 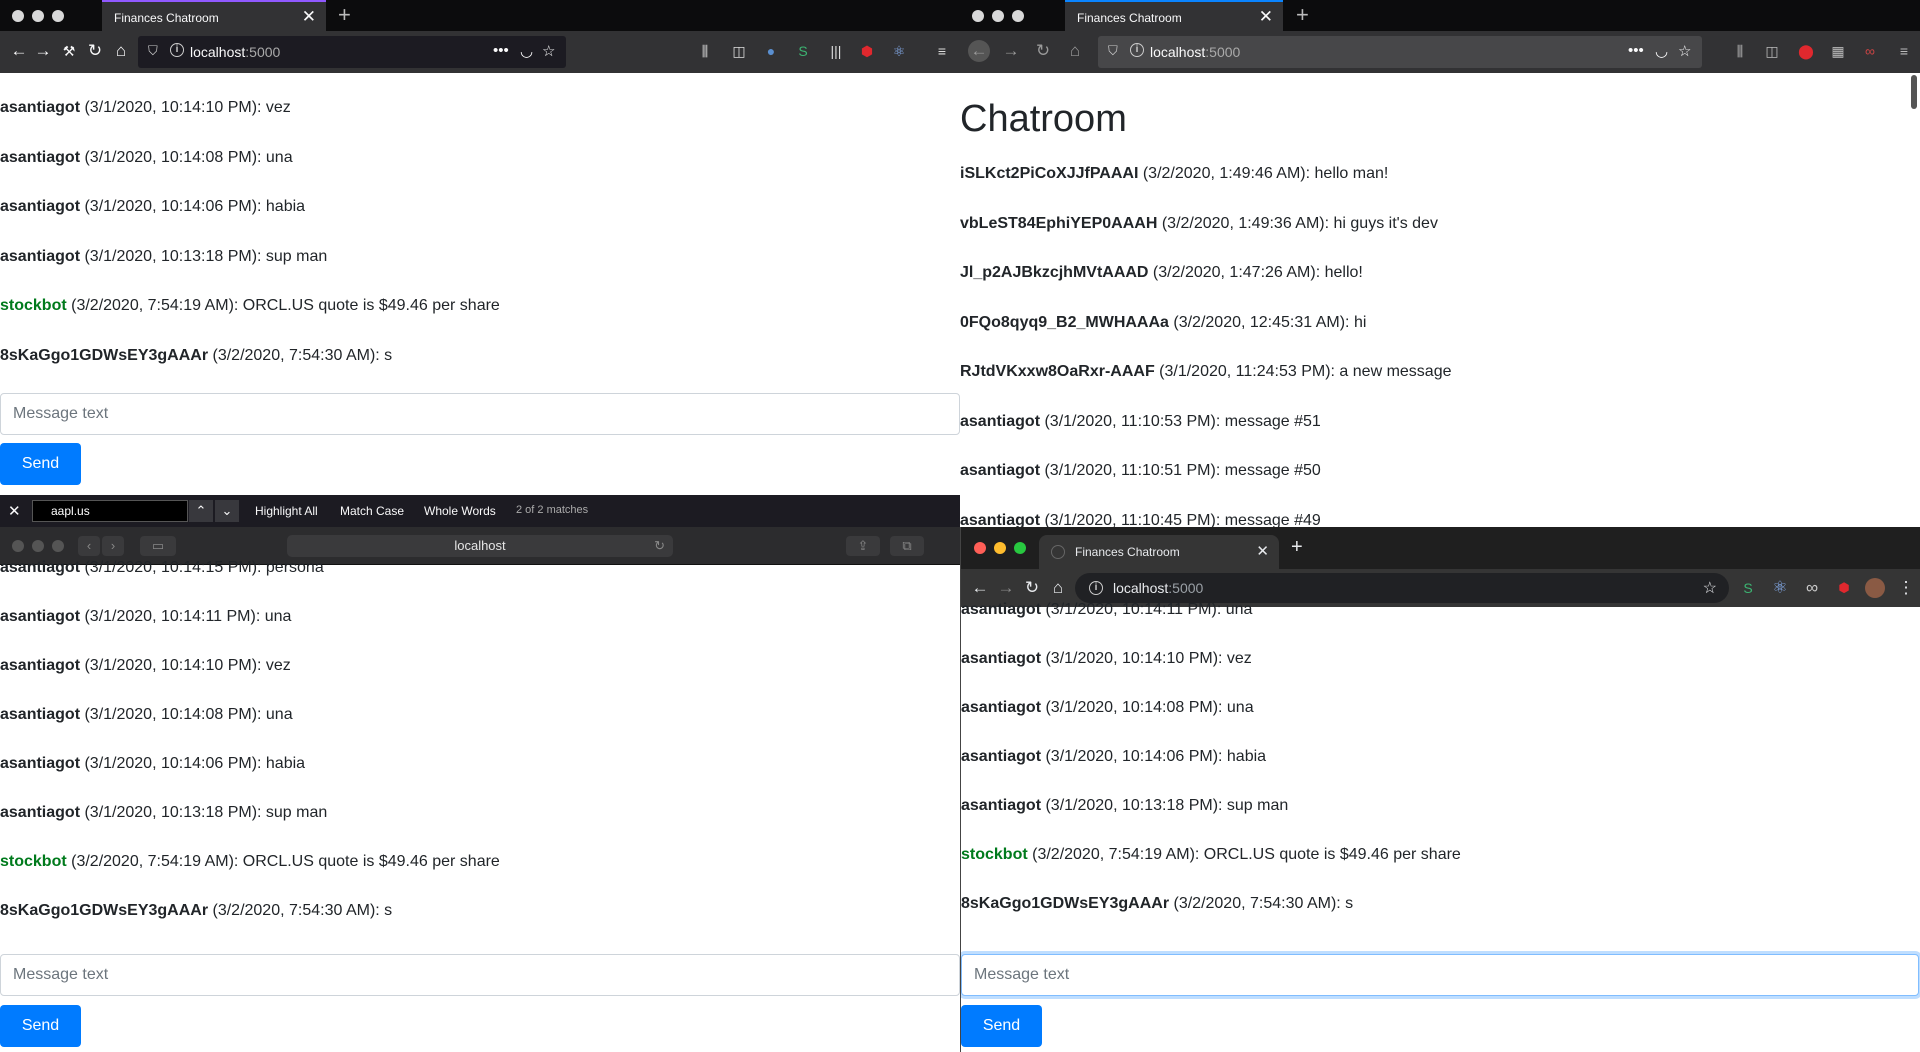 What do you see at coordinates (1107, 609) in the screenshot?
I see `message: asantiagot (3/1/2020, 10:14:11 PM): una` at bounding box center [1107, 609].